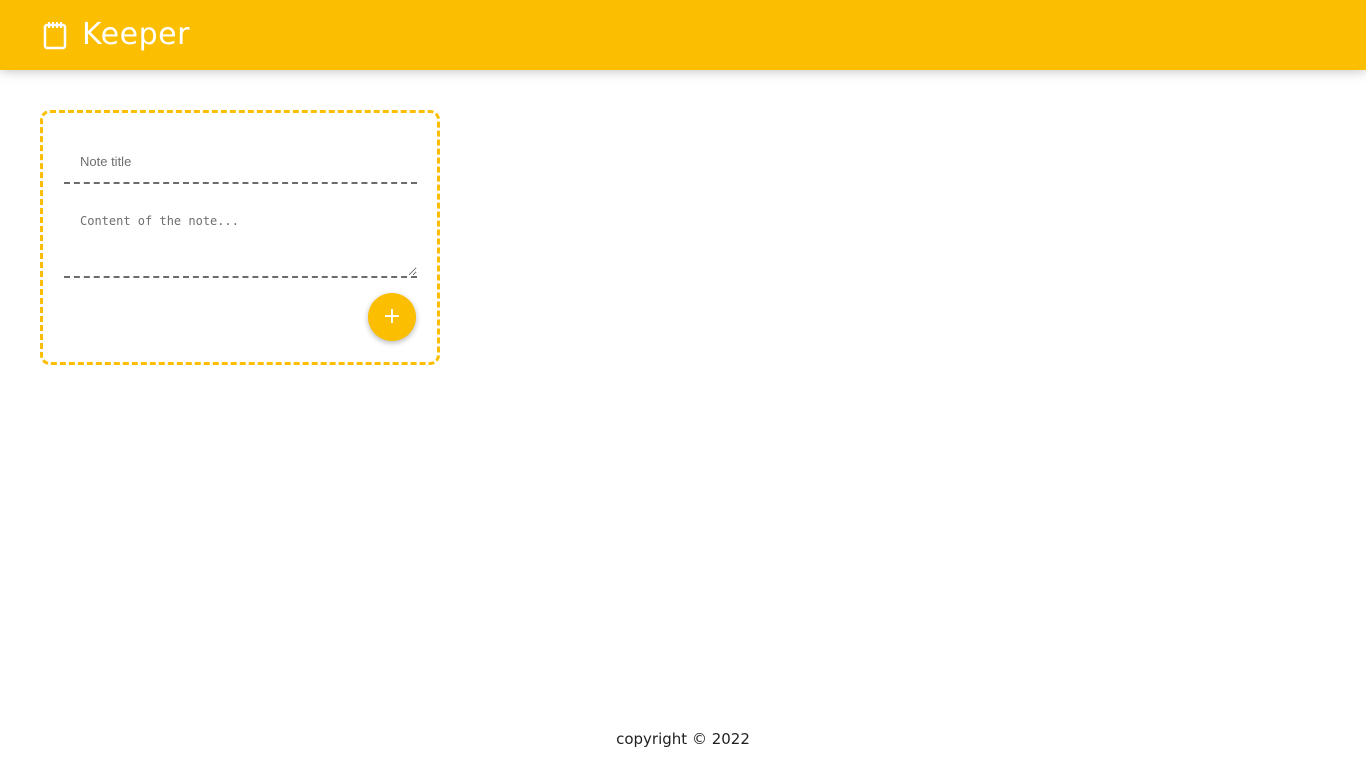 The height and width of the screenshot is (768, 1366). Describe the element at coordinates (55, 35) in the screenshot. I see `notepad-icon` at that location.